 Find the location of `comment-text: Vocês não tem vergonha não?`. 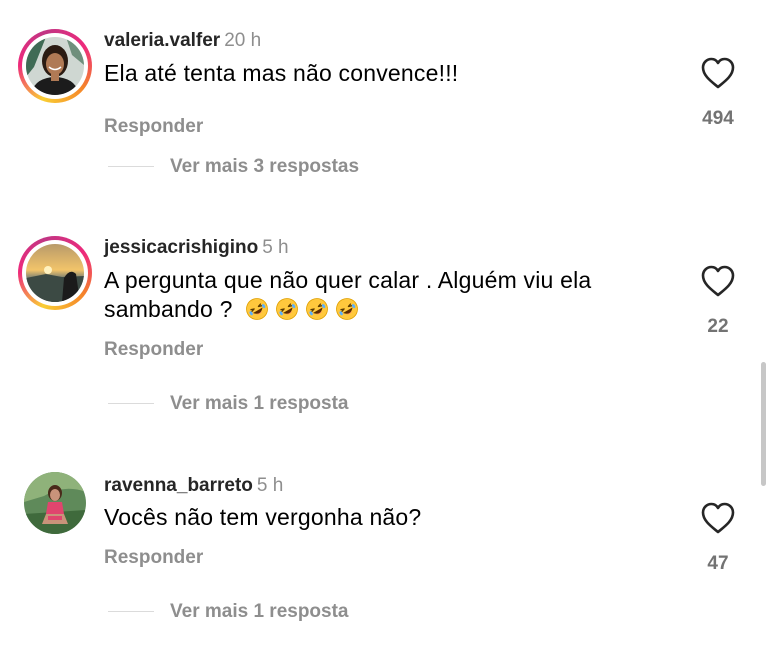

comment-text: Vocês não tem vergonha não? is located at coordinates (384, 517).